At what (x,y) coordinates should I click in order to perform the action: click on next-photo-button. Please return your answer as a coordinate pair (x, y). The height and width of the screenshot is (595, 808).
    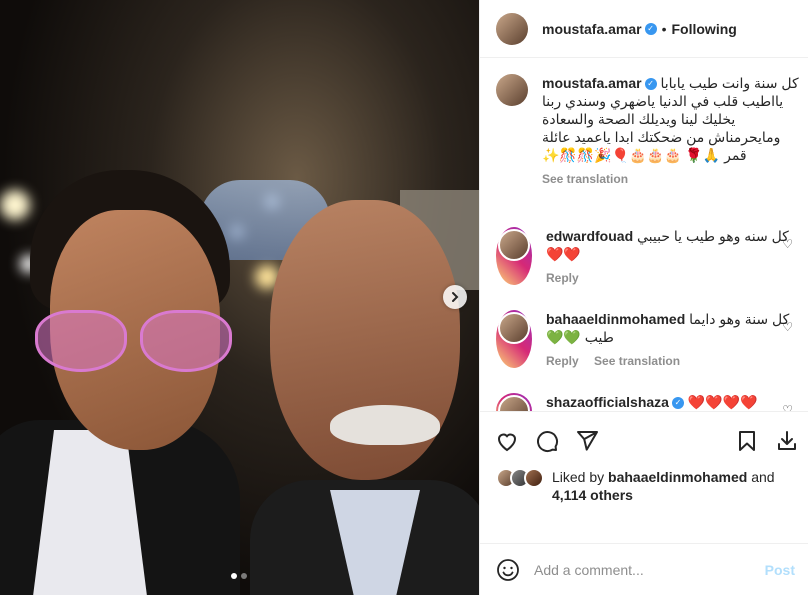
    Looking at the image, I should click on (455, 297).